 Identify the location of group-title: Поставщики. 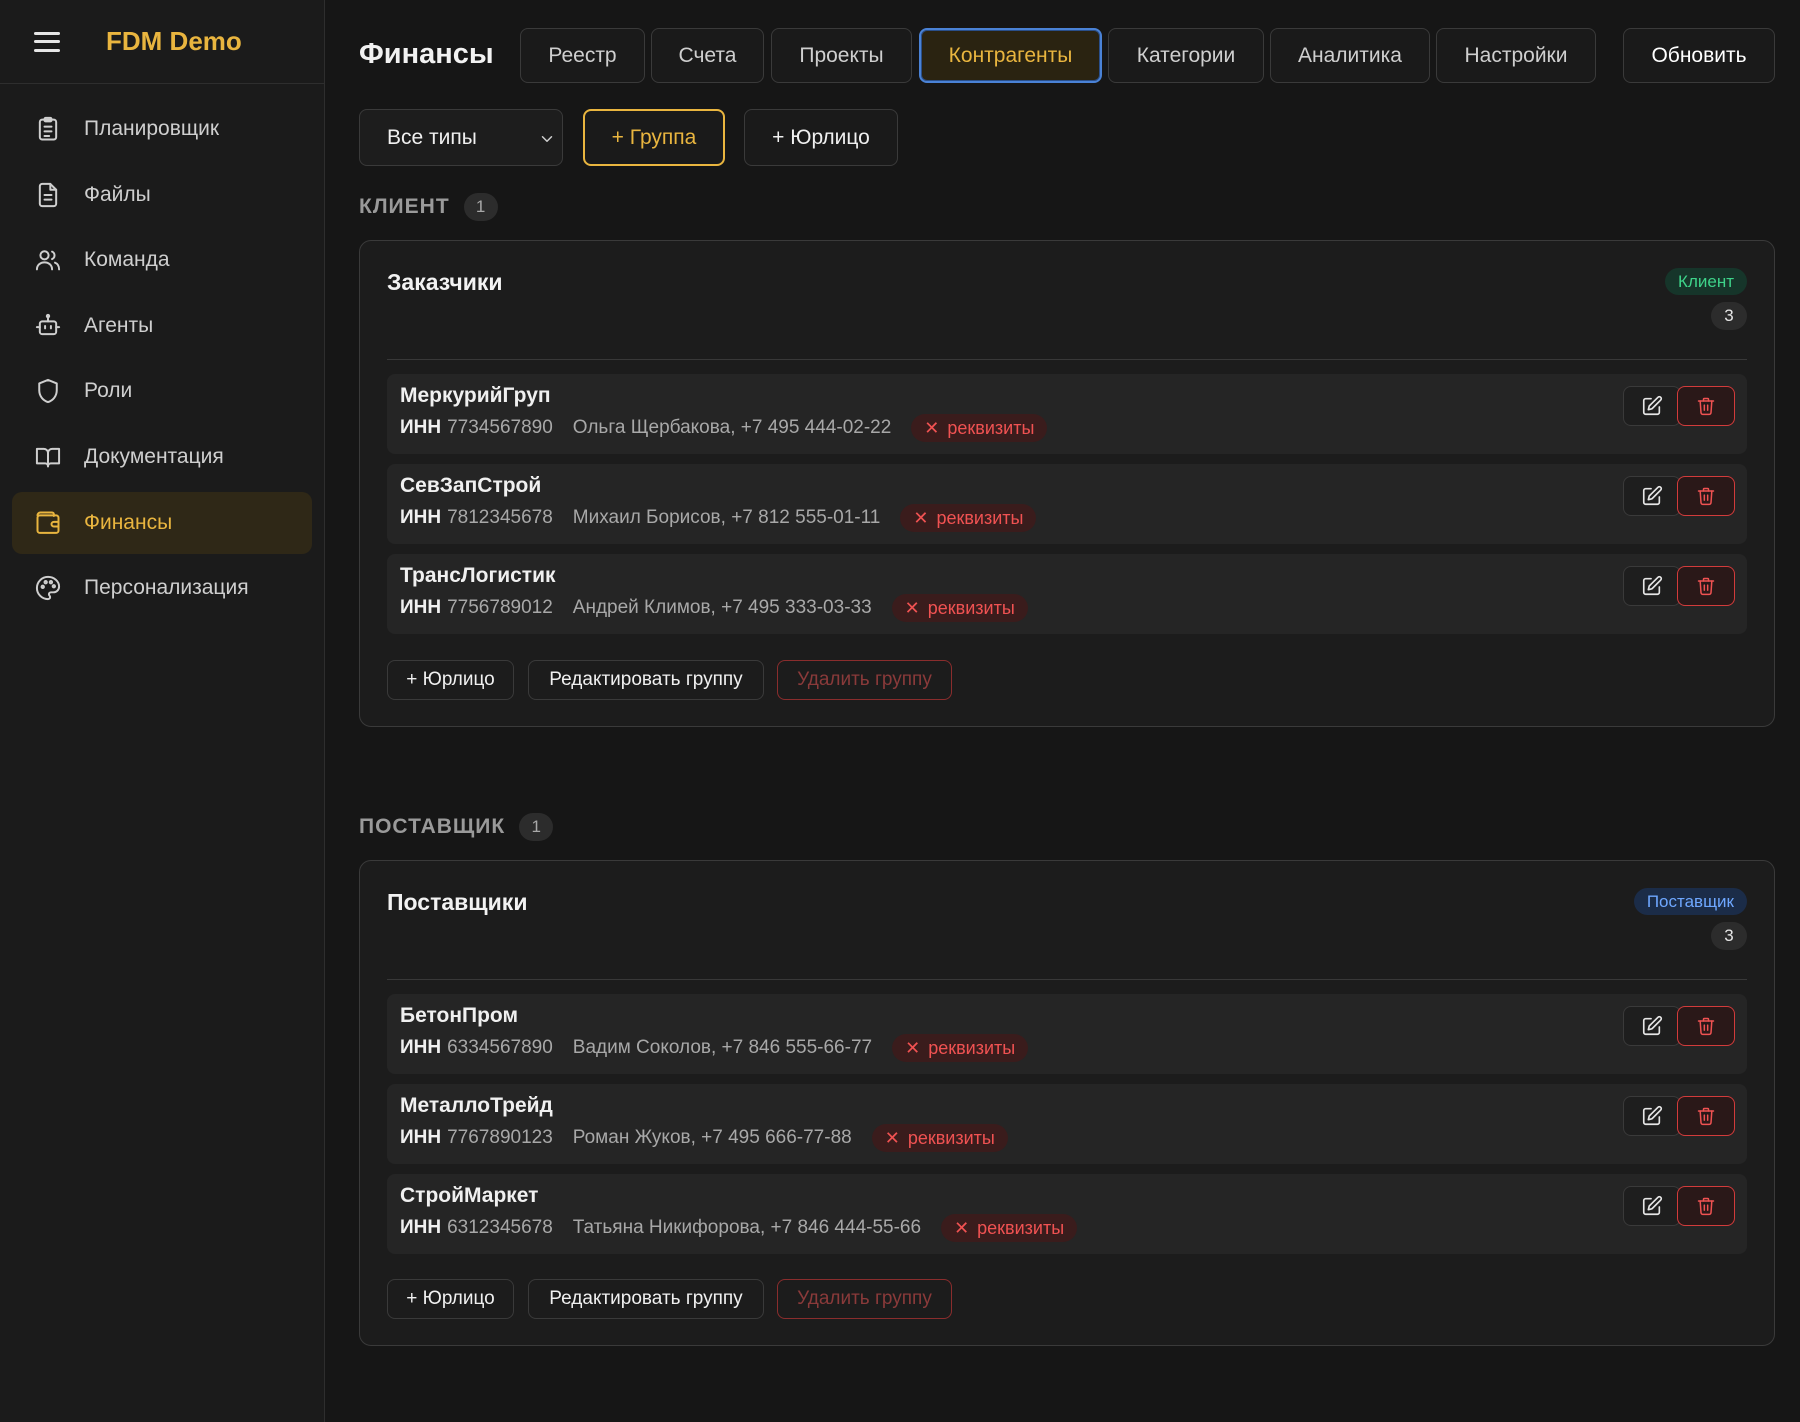
(457, 902).